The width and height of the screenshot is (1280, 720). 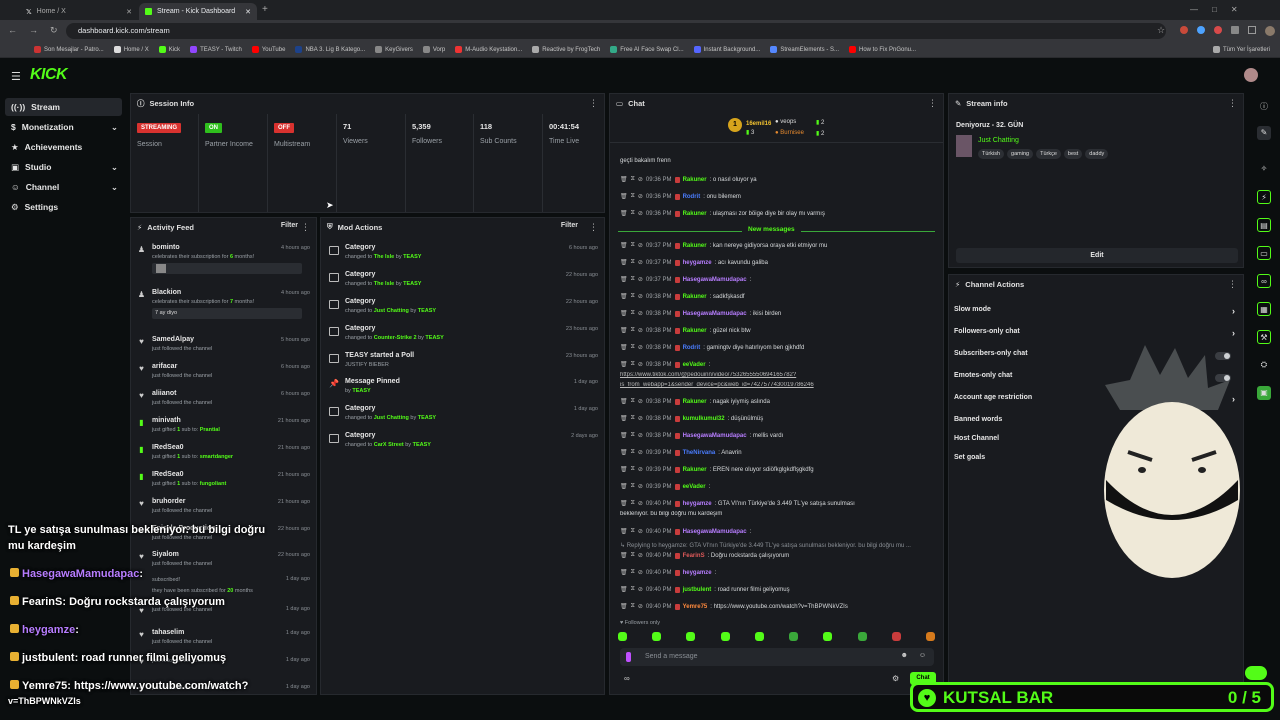 I want to click on activity-user-name: bruhorder, so click(x=168, y=501).